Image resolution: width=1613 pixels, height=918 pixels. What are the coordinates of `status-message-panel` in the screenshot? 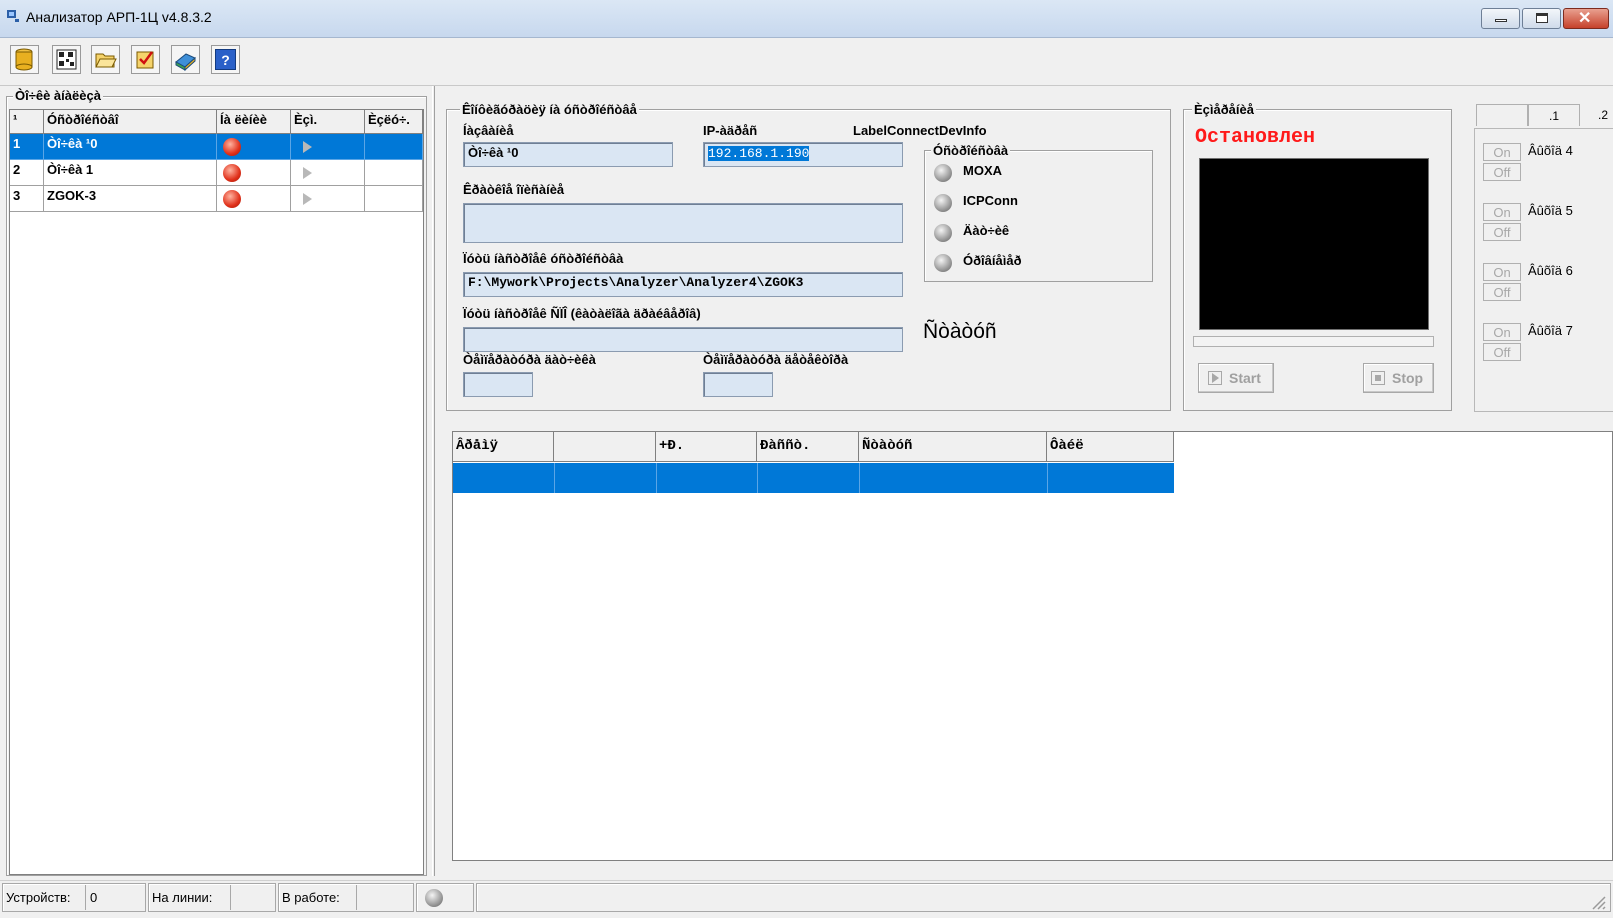 It's located at (1043, 897).